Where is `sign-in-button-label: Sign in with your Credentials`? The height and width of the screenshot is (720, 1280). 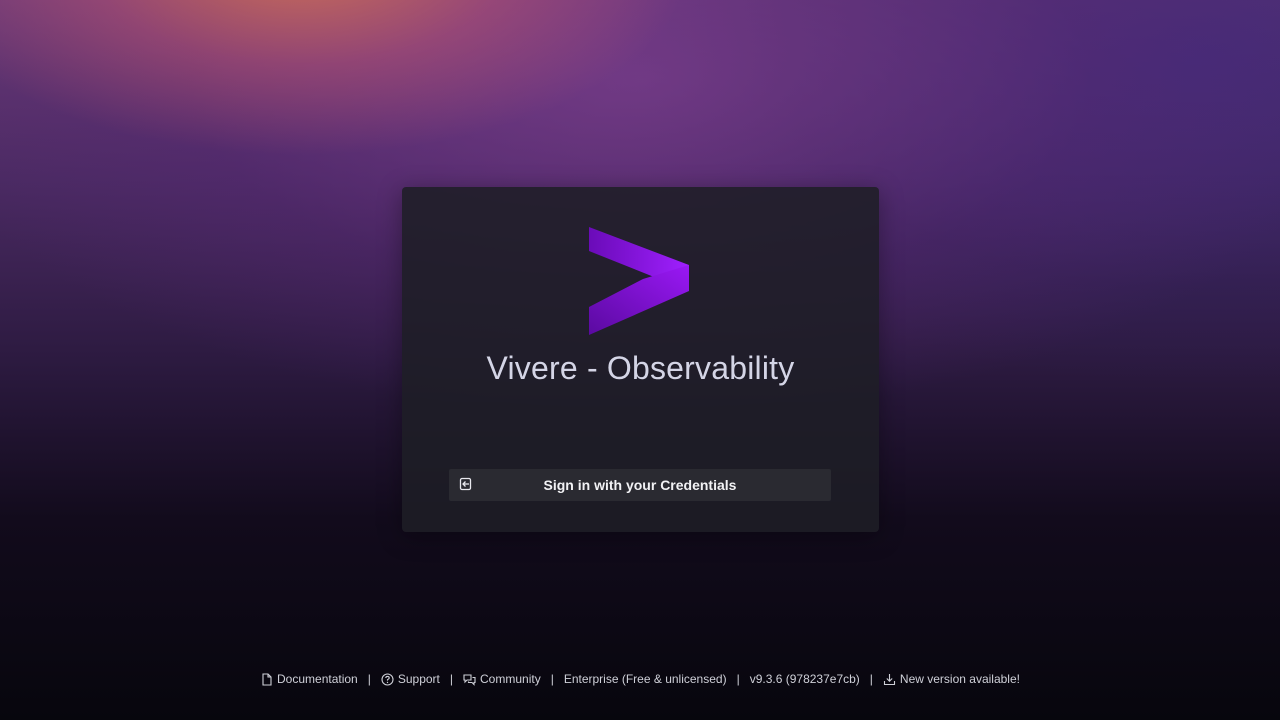
sign-in-button-label: Sign in with your Credentials is located at coordinates (640, 485).